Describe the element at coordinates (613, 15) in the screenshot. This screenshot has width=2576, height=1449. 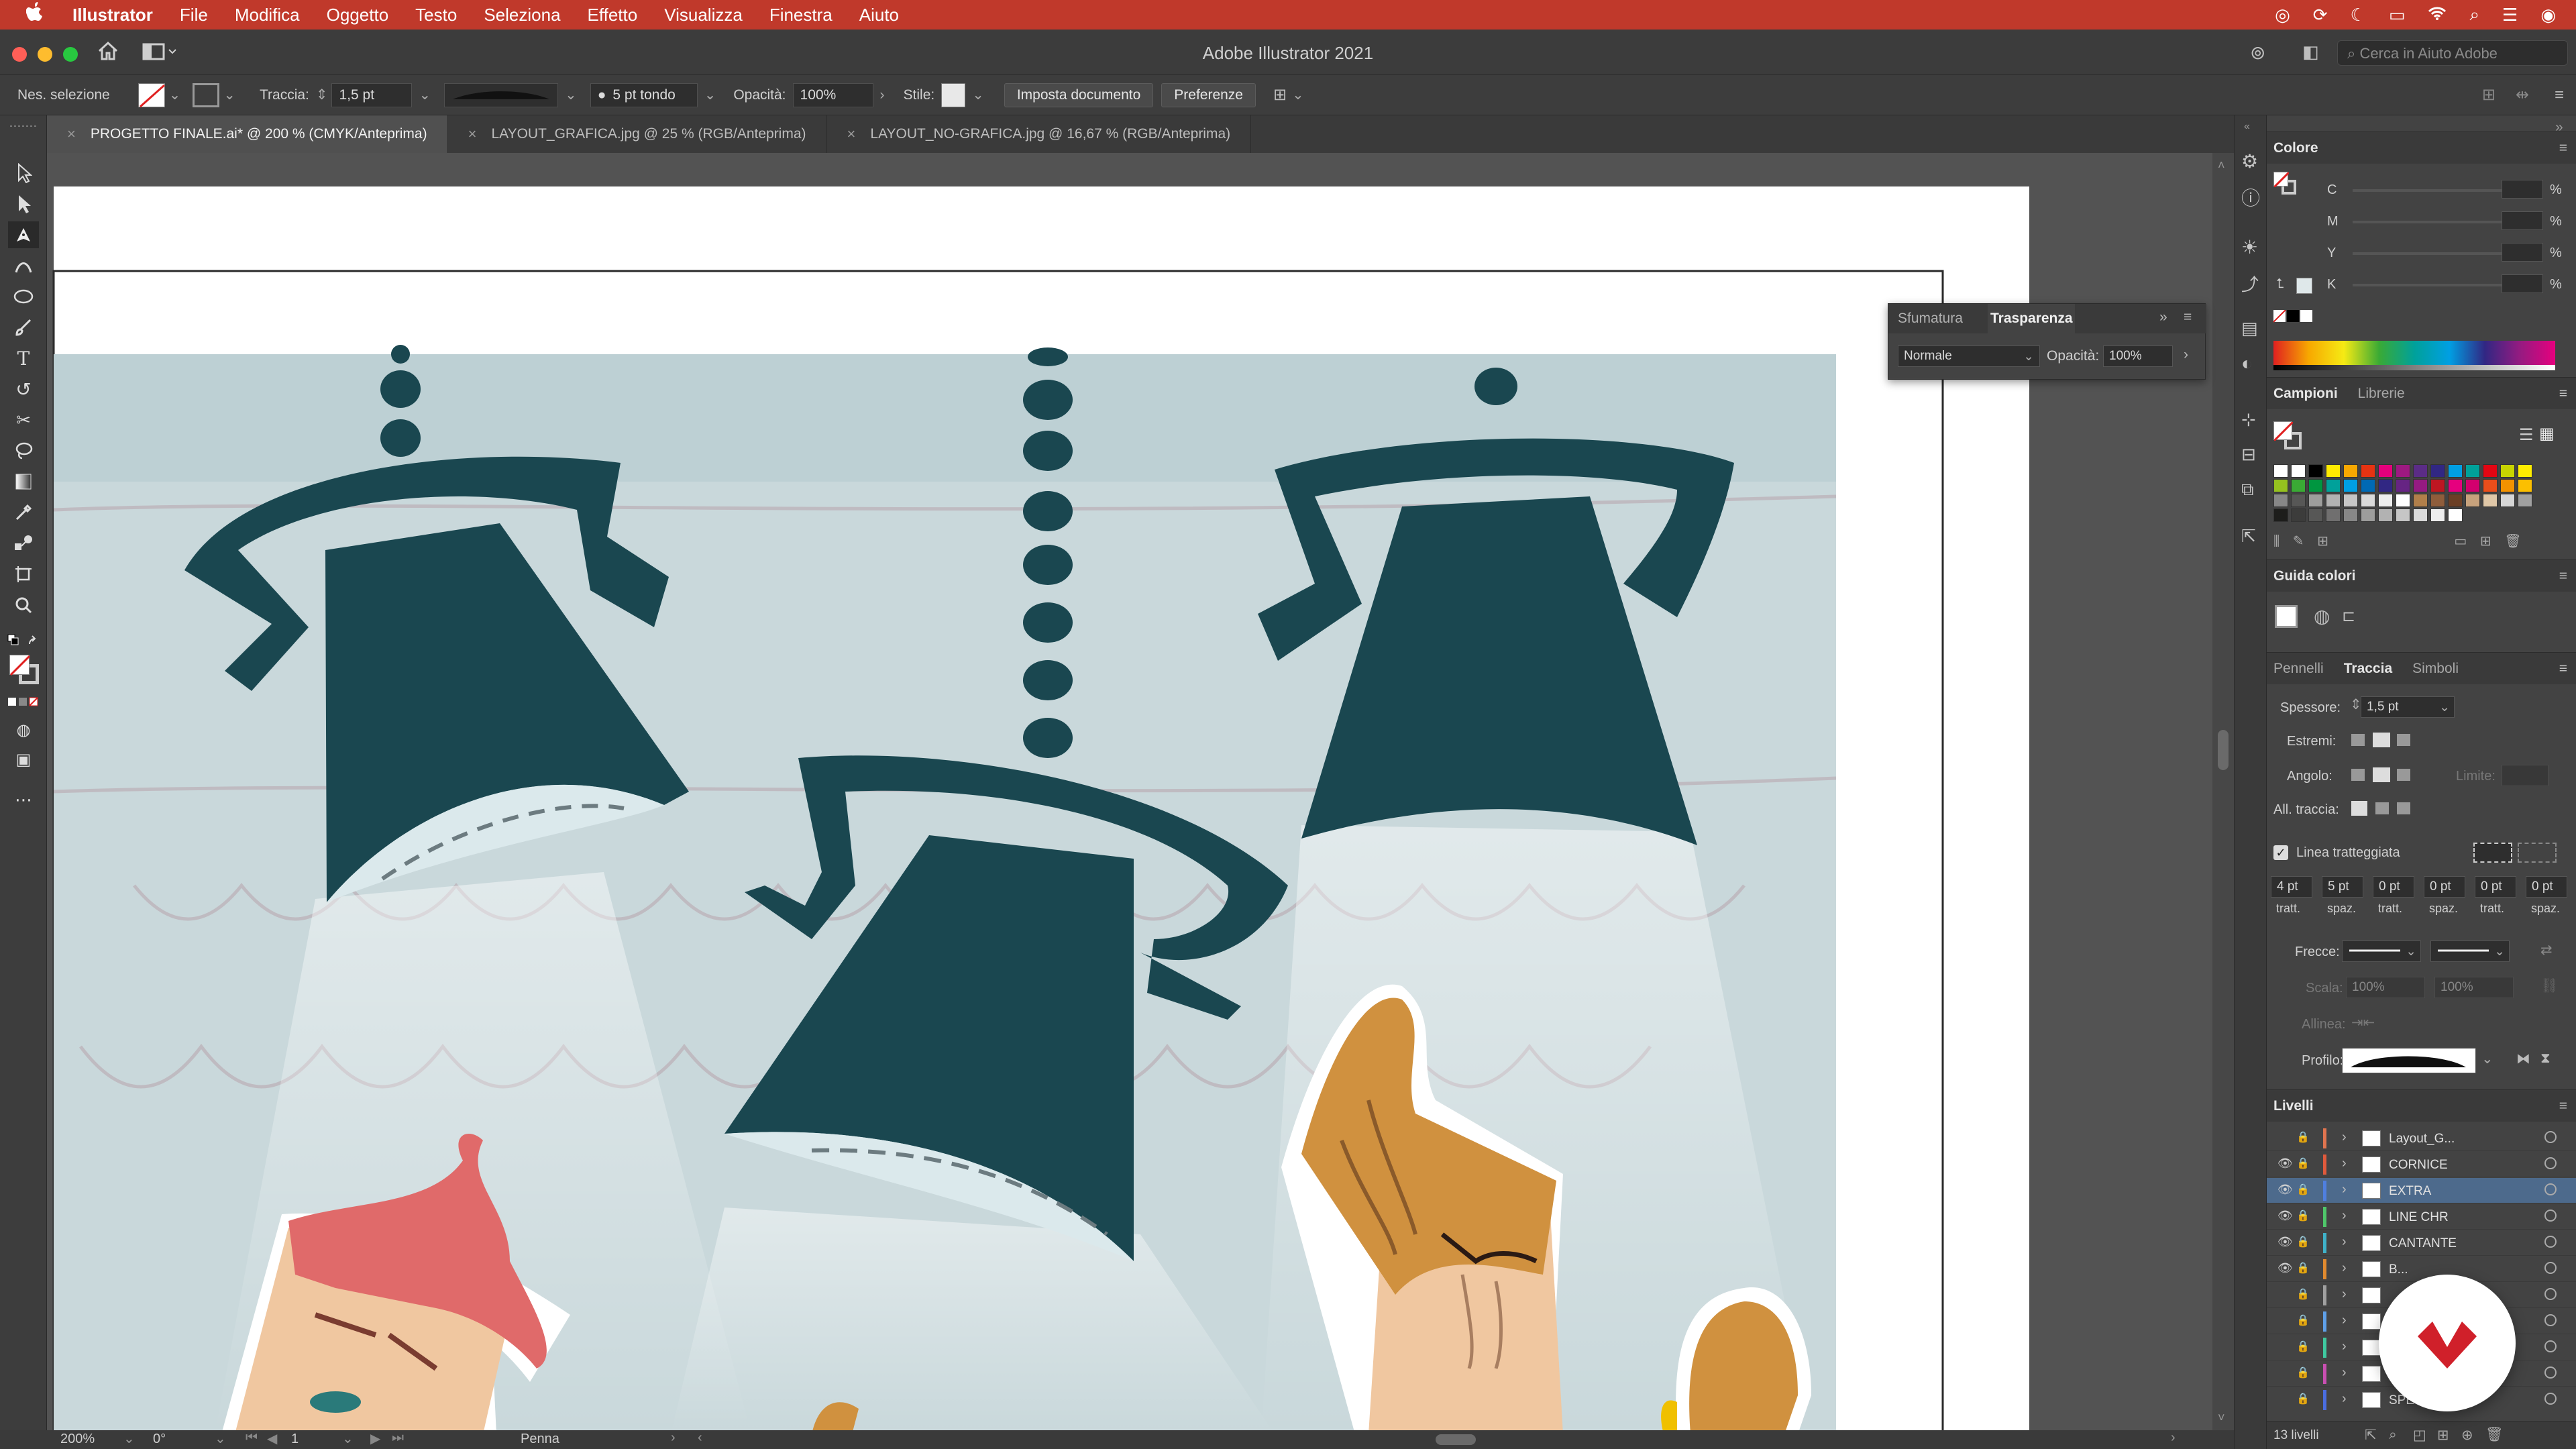
I see `menu-effetto: Effetto` at that location.